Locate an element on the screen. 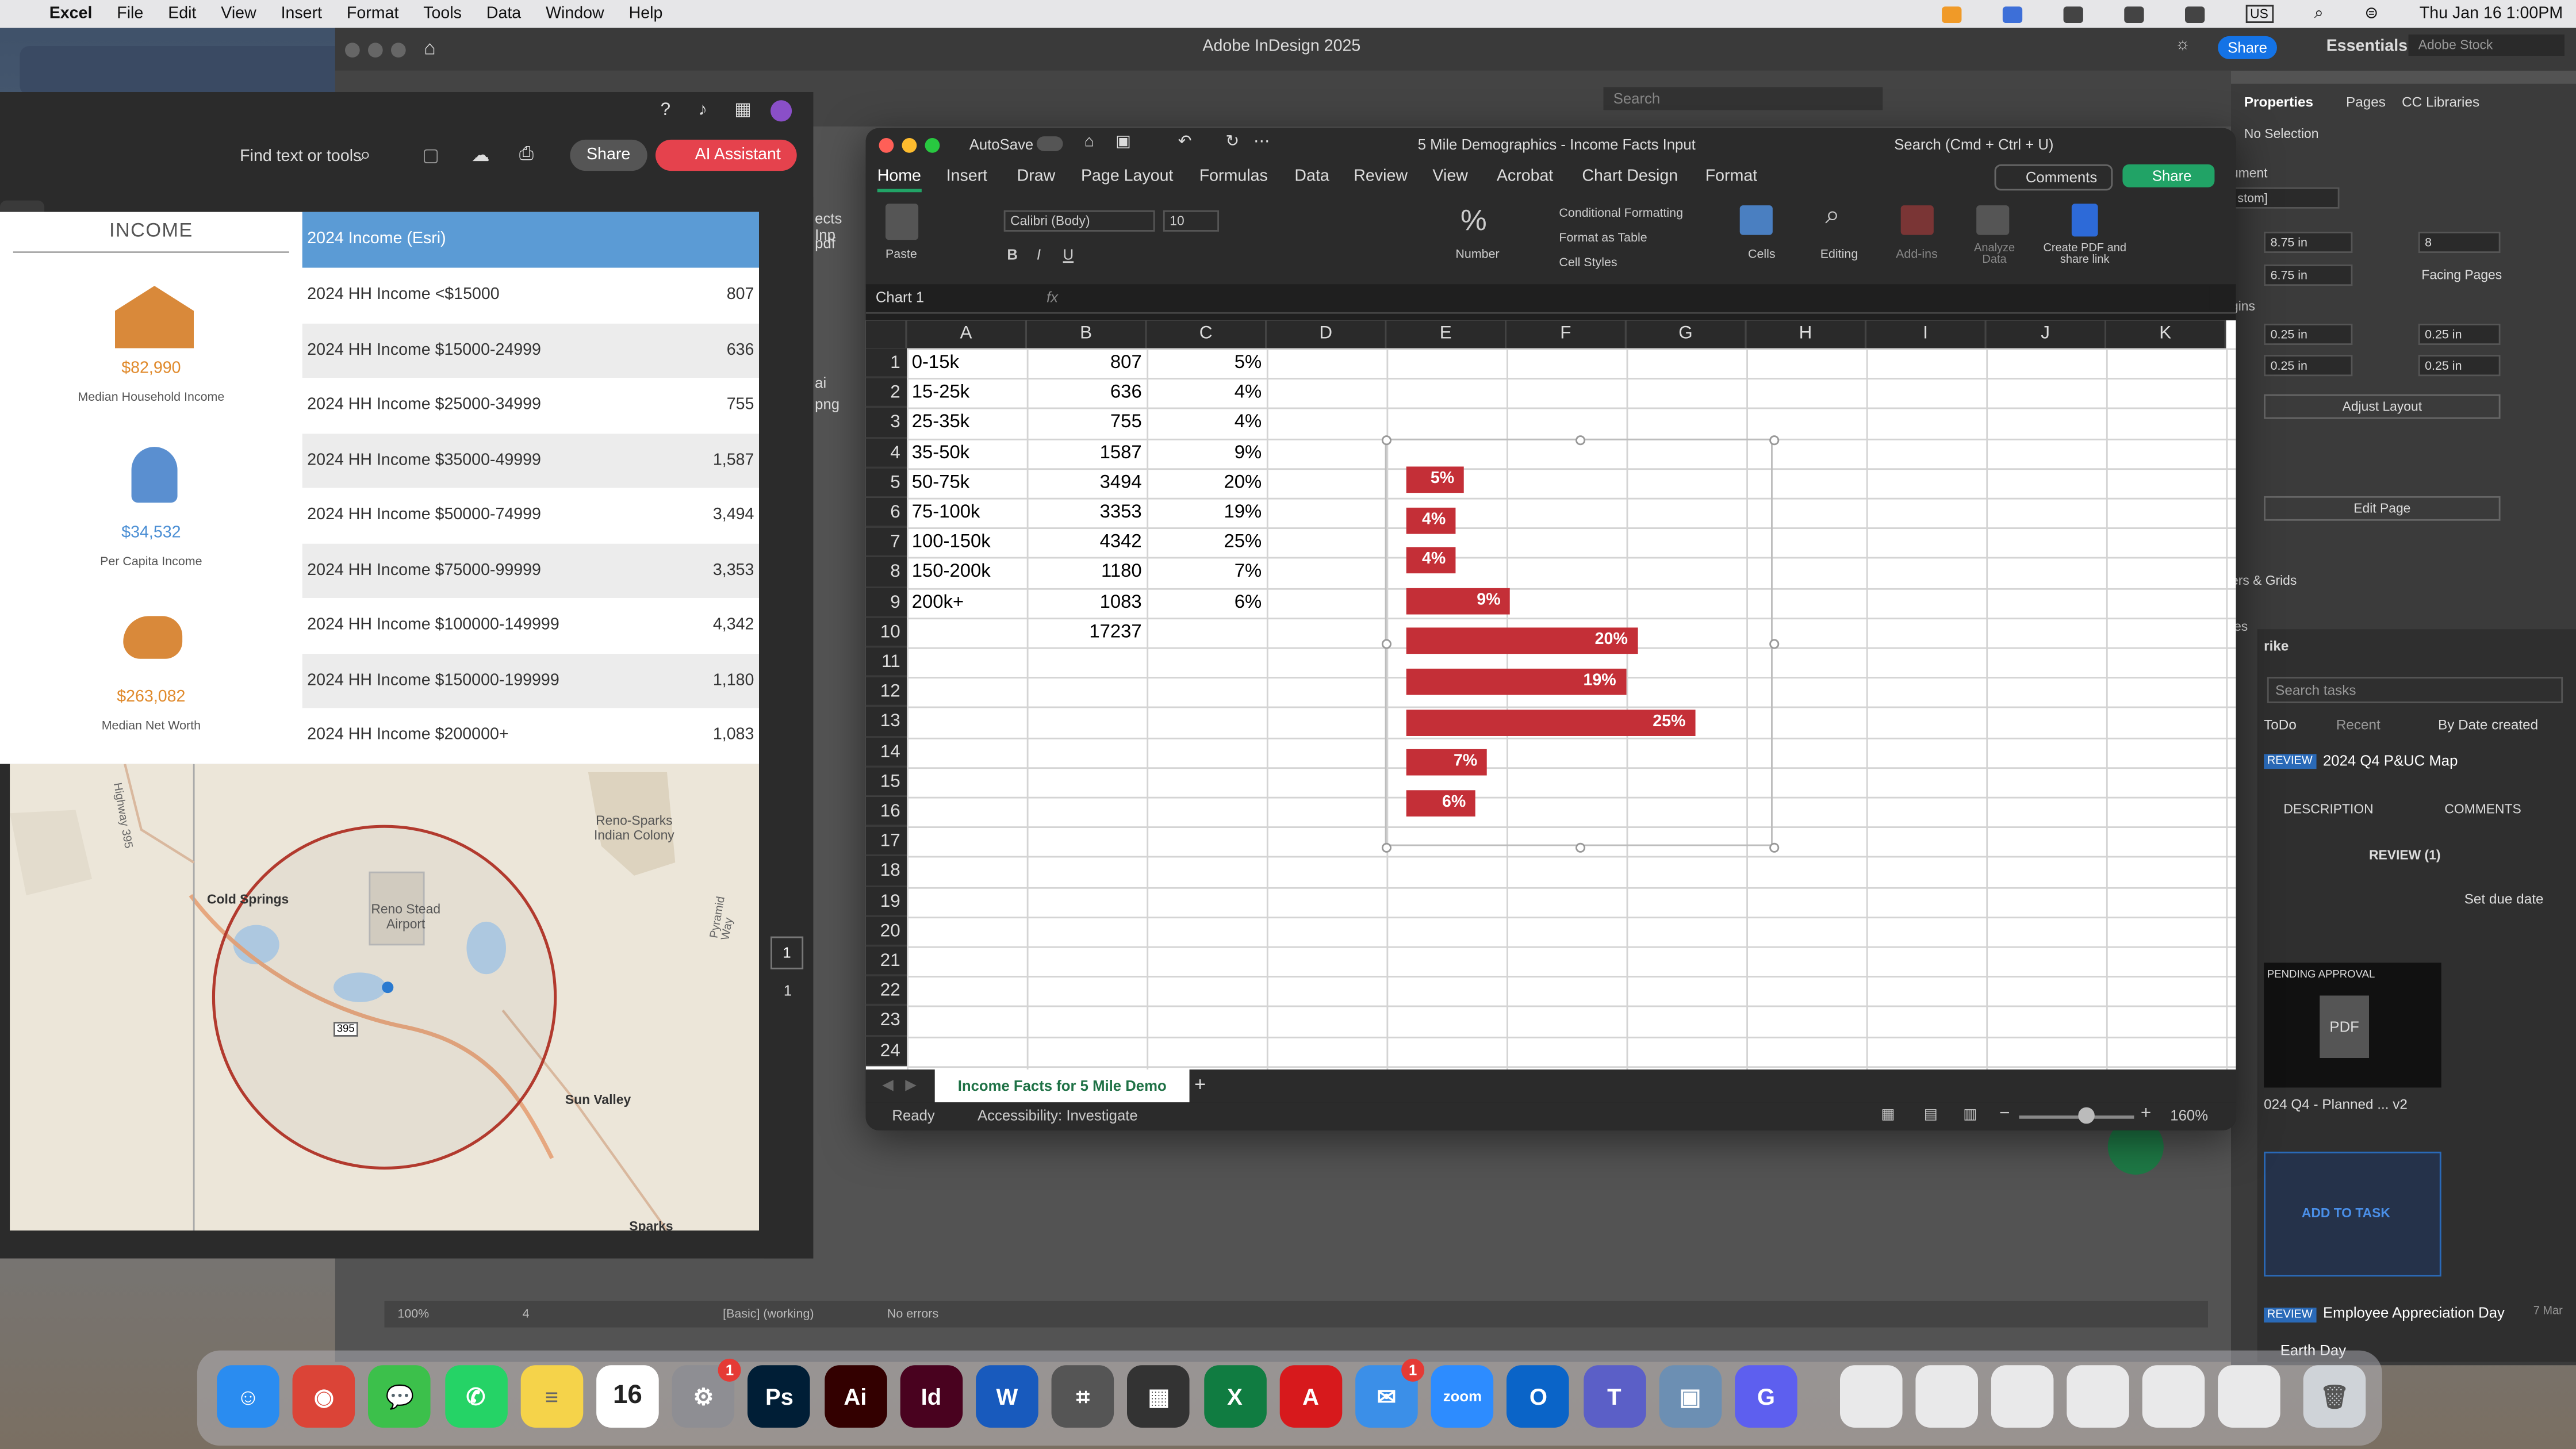 The width and height of the screenshot is (2576, 1449). cell: 75-100k is located at coordinates (967, 513).